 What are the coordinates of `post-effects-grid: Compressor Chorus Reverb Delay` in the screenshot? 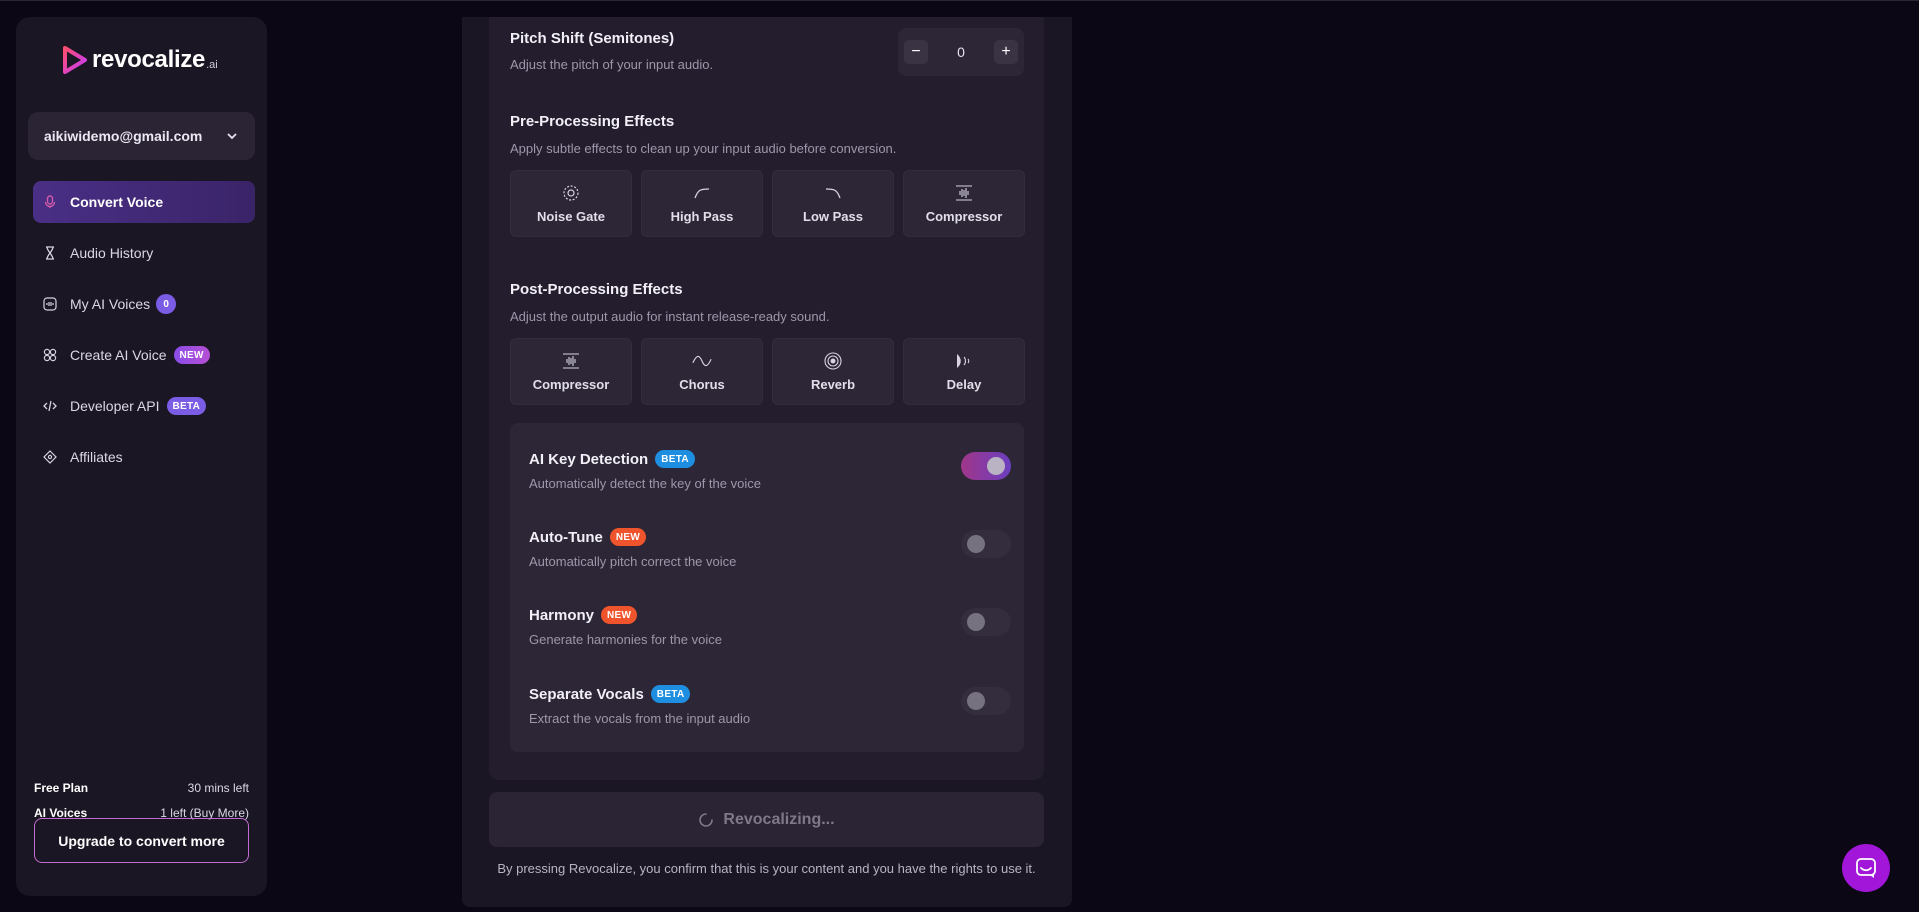 It's located at (767, 371).